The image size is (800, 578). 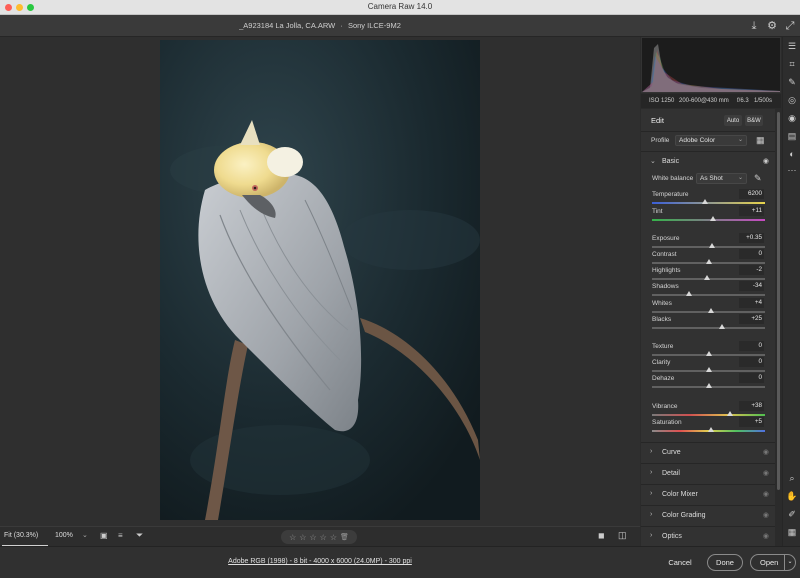 What do you see at coordinates (778, 301) in the screenshot?
I see `panel-scroll-thumb` at bounding box center [778, 301].